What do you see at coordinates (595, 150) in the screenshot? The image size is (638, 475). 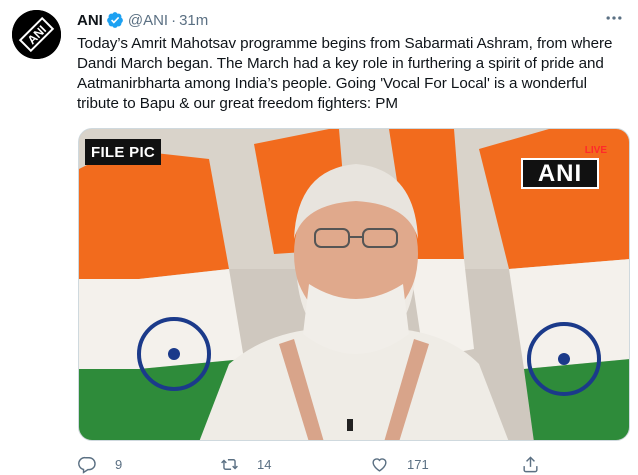 I see `live-label: LIVE` at bounding box center [595, 150].